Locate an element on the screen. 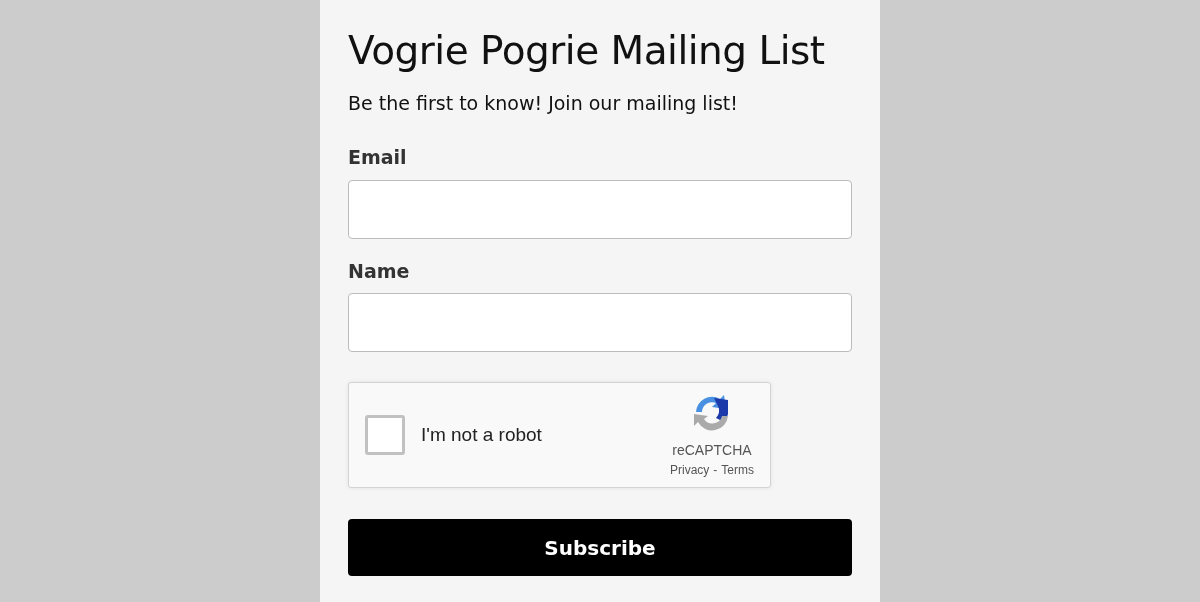 Image resolution: width=1200 pixels, height=602 pixels. brand-text: reCAPTCHA is located at coordinates (712, 450).